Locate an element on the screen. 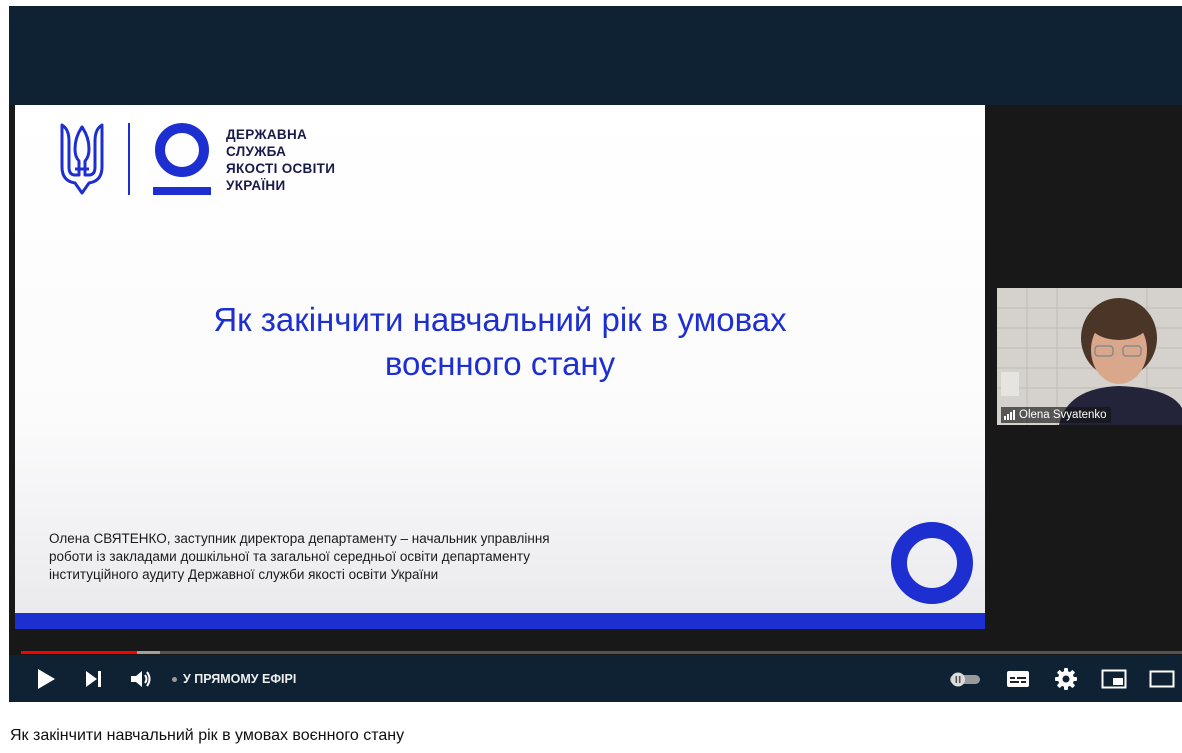  organization-name: ДЕРЖАВНА СЛУЖБА ЯКОСТІ ОСВІТИ УКРАЇНИ is located at coordinates (281, 160).